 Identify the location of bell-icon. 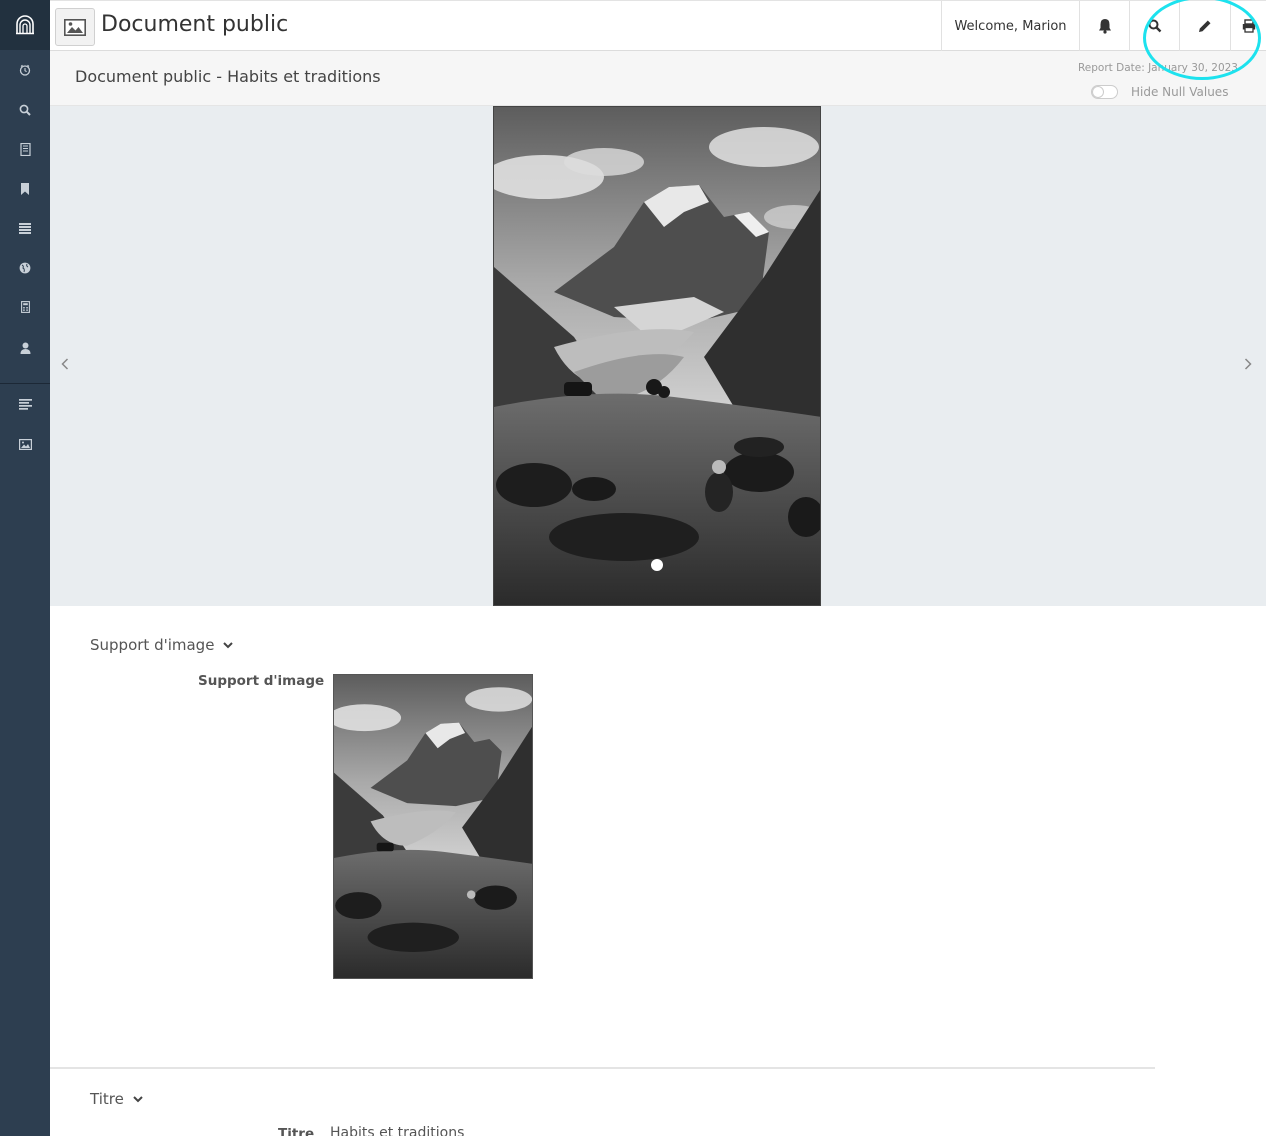
(1104, 26).